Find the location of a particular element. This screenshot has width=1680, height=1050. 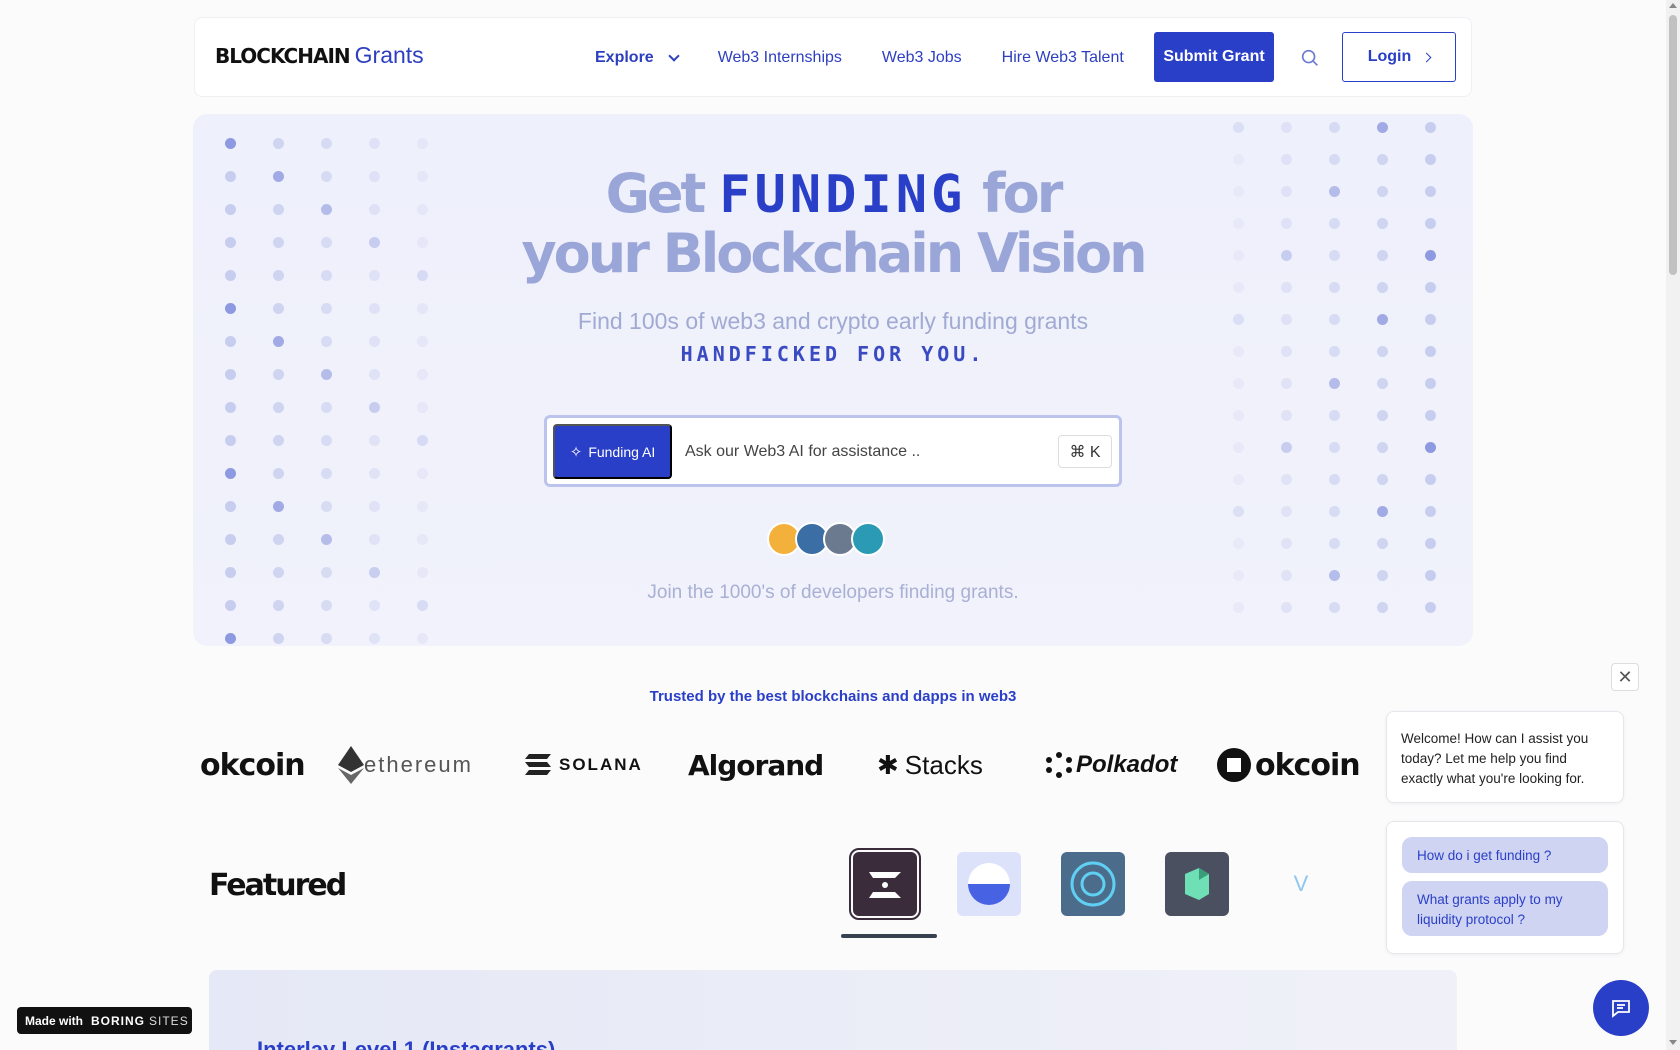

chevron-down-icon is located at coordinates (674, 55).